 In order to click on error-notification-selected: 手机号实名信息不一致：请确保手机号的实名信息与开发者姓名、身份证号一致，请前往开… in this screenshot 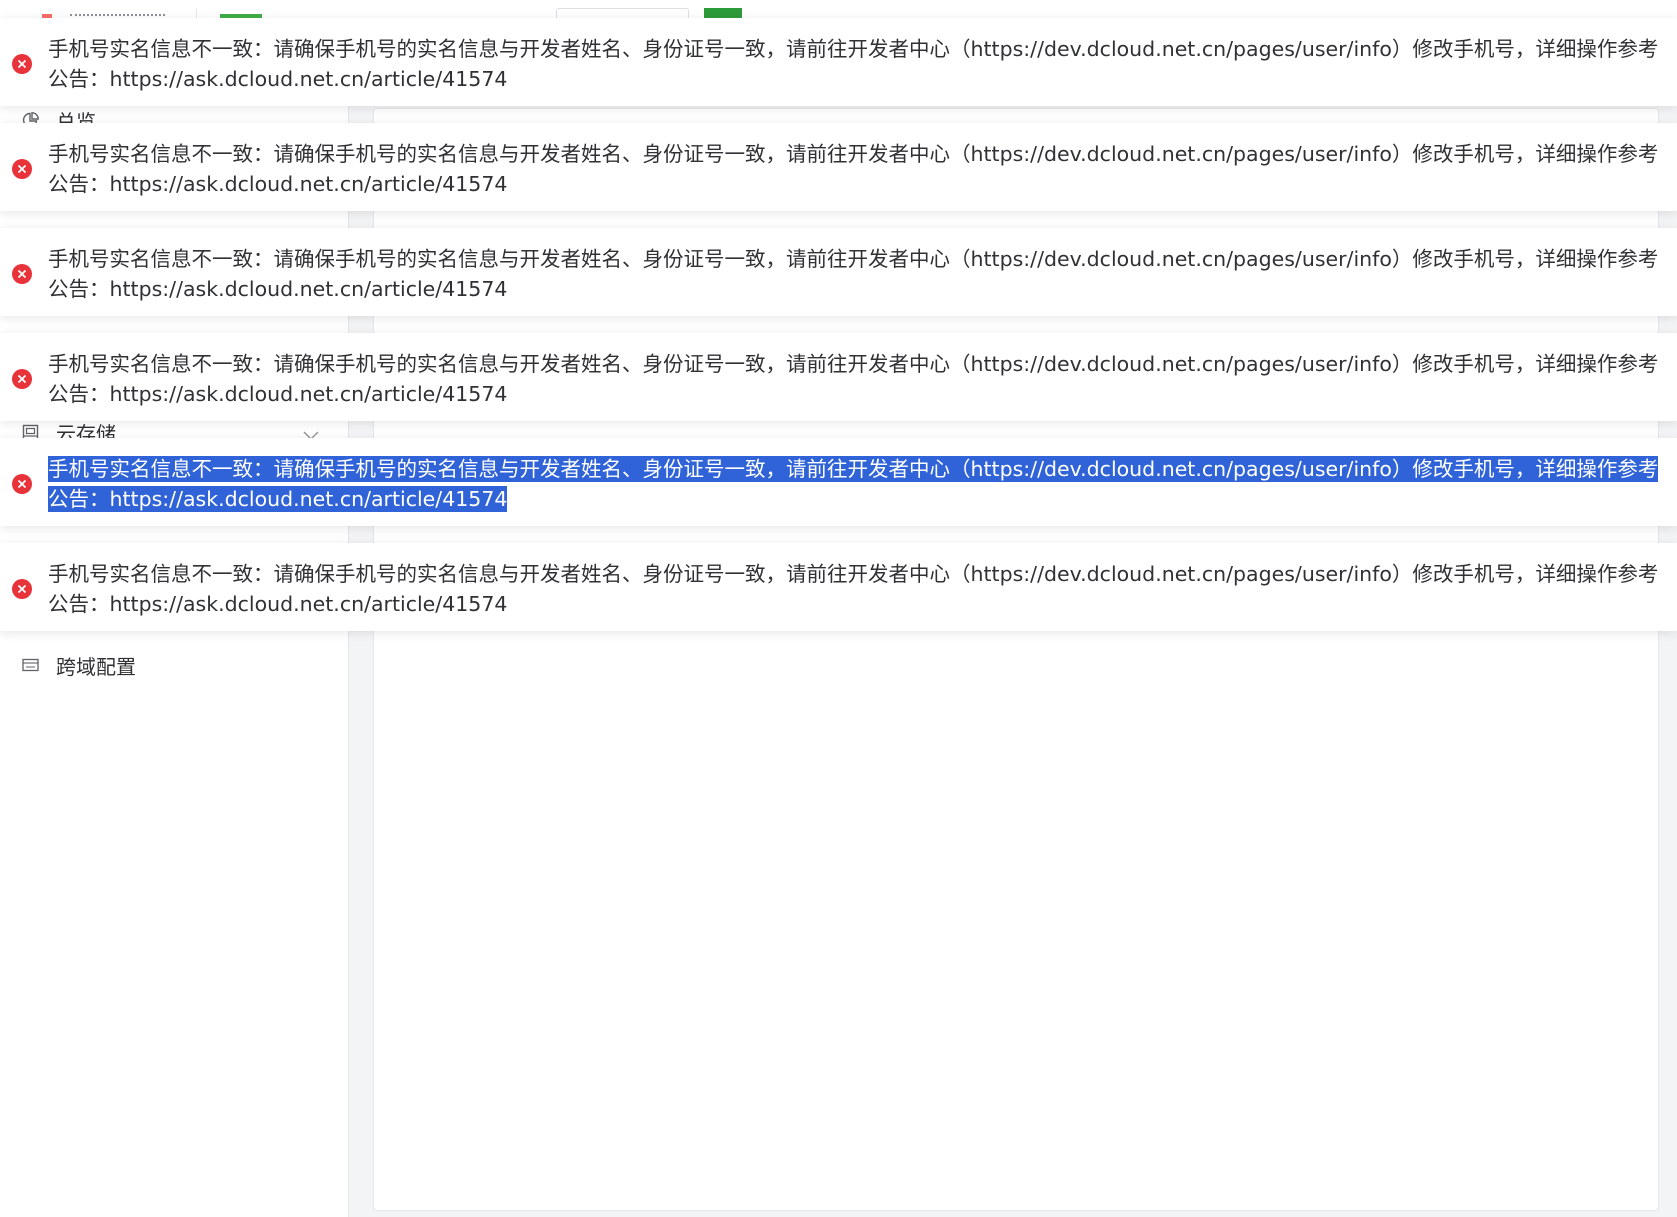, I will do `click(838, 482)`.